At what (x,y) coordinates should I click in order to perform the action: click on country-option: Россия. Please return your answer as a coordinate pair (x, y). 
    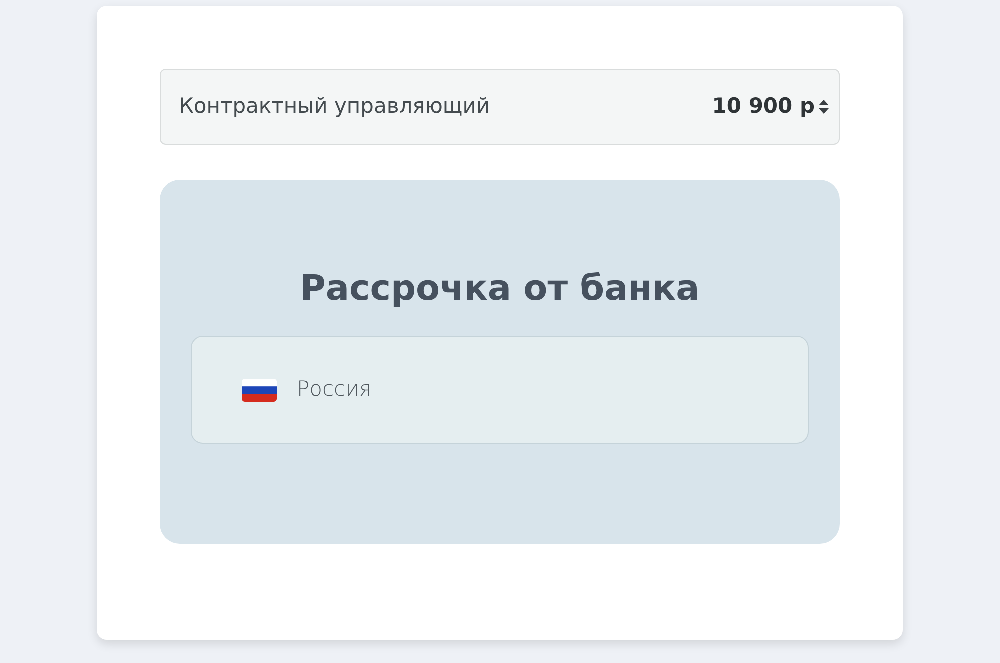
    Looking at the image, I should click on (500, 390).